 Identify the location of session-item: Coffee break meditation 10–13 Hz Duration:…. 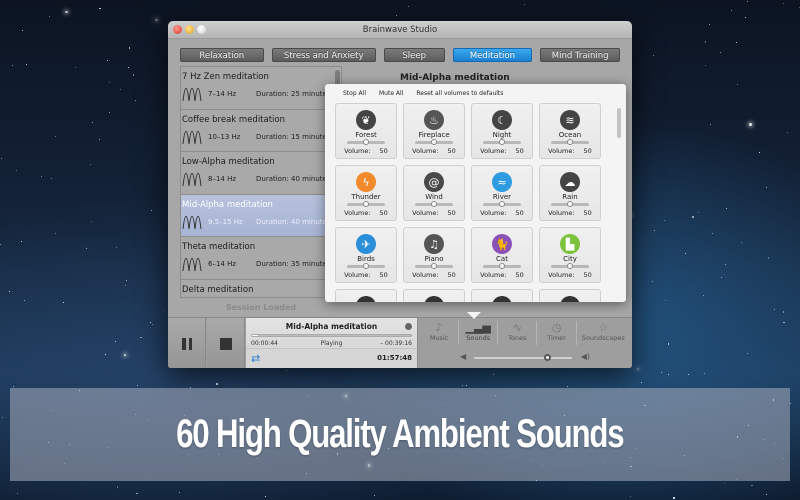
(261, 131).